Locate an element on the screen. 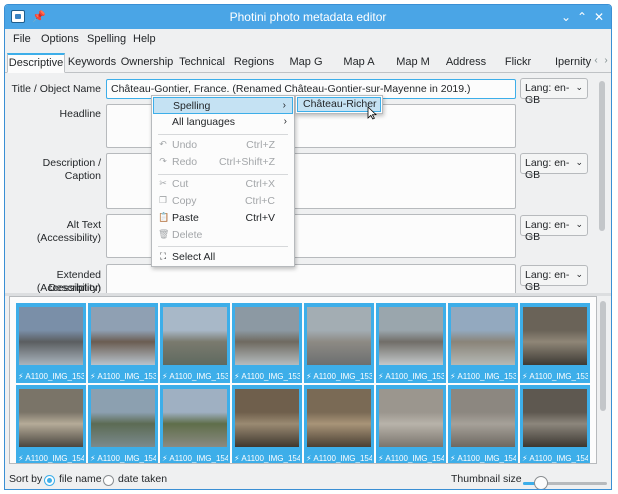 The width and height of the screenshot is (618, 494). extended-label-2: (Accessibility) is located at coordinates (68, 287).